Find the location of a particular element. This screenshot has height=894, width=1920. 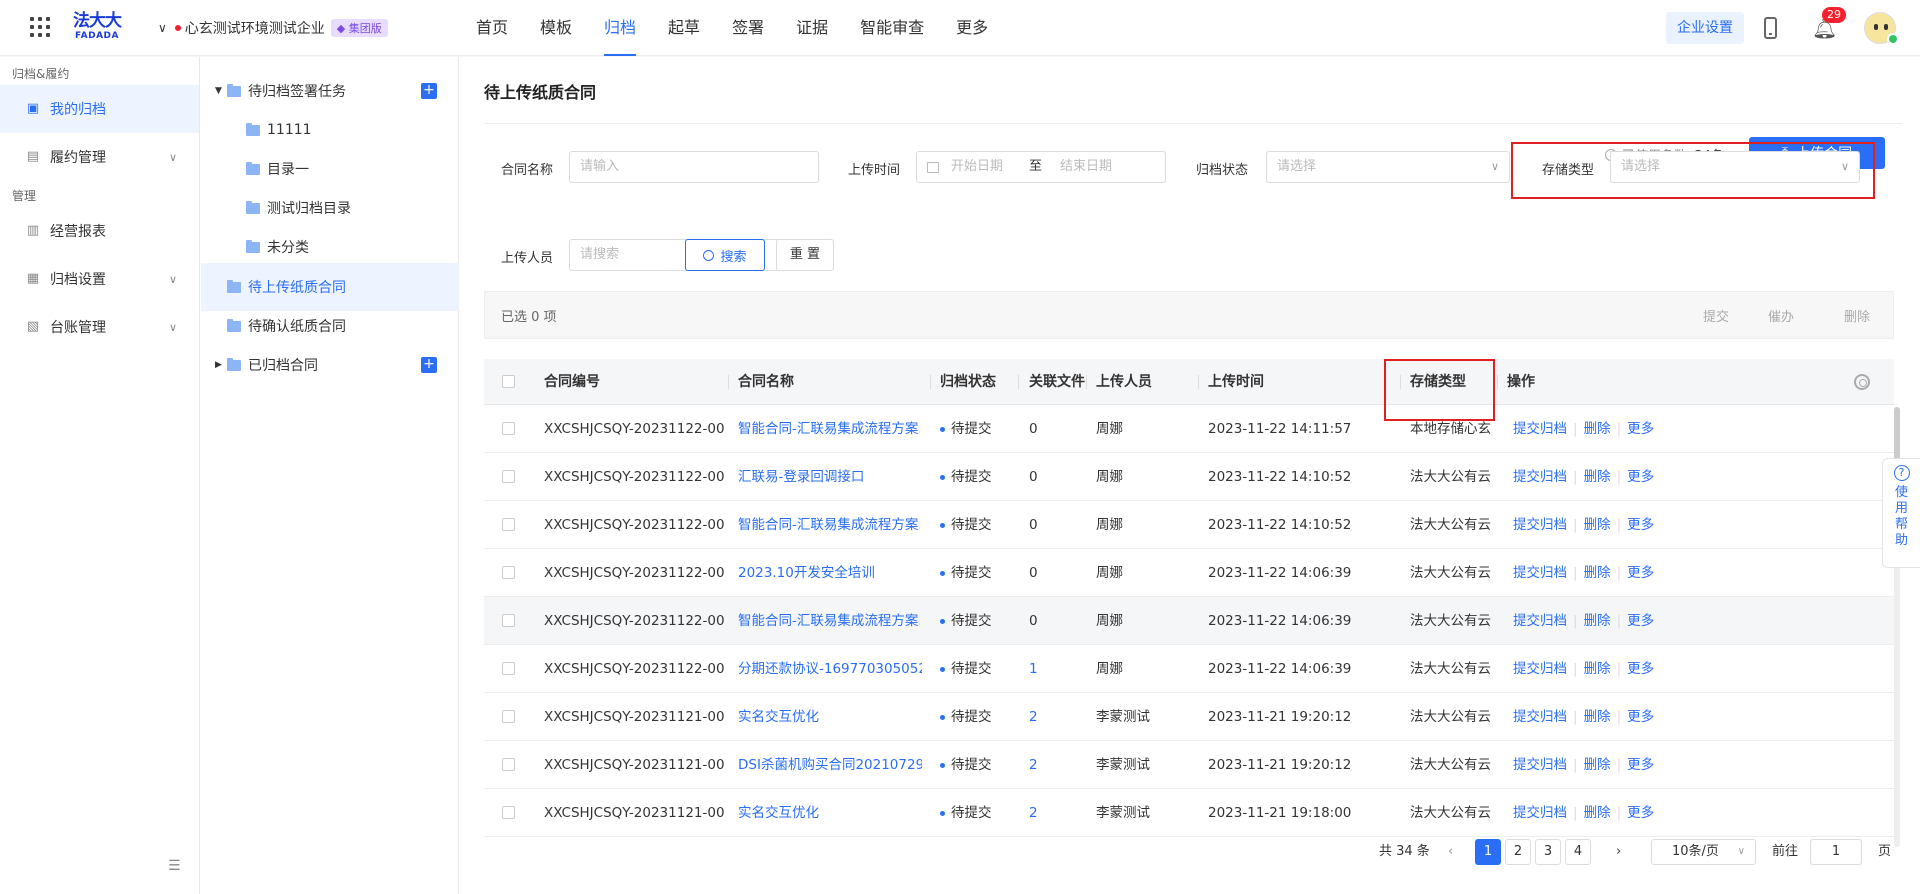

help-float-button: ? 使用帮助 is located at coordinates (1901, 513).